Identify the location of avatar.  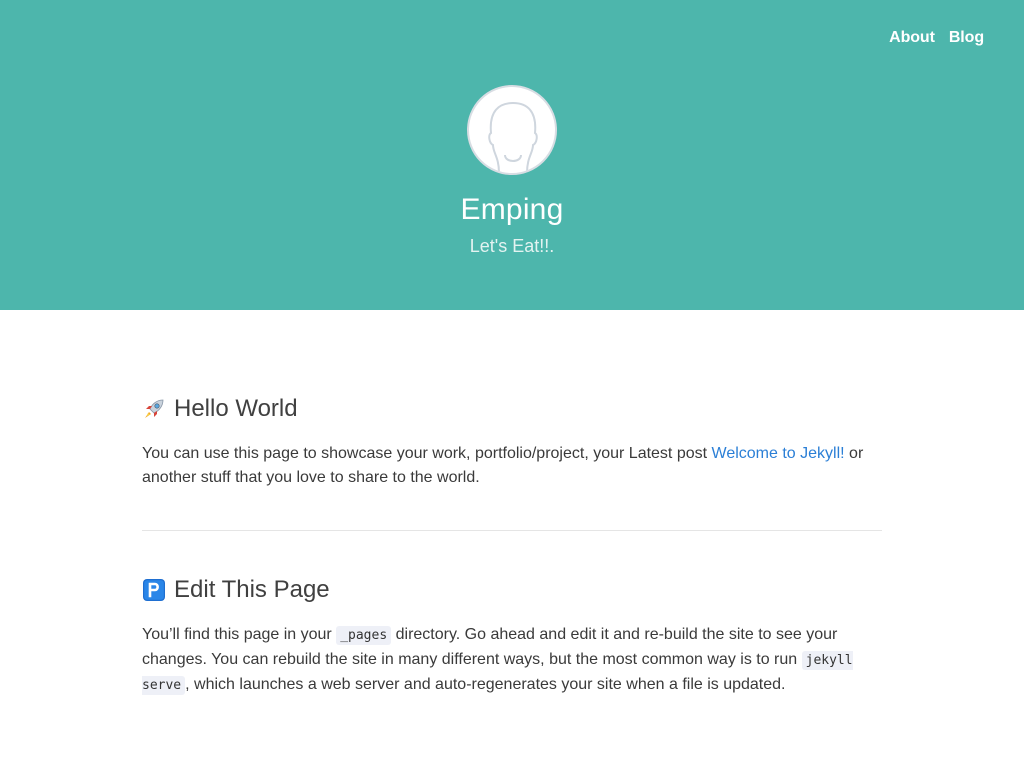
(512, 130).